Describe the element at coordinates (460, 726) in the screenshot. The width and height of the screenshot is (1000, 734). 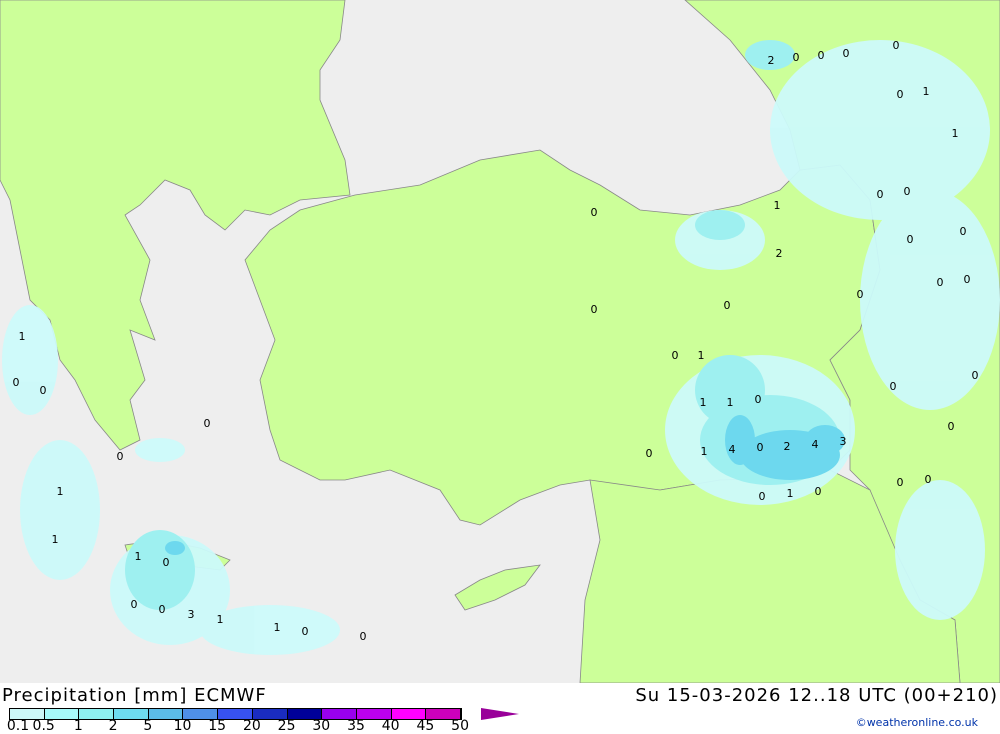
I see `scale-tick-label: 50` at that location.